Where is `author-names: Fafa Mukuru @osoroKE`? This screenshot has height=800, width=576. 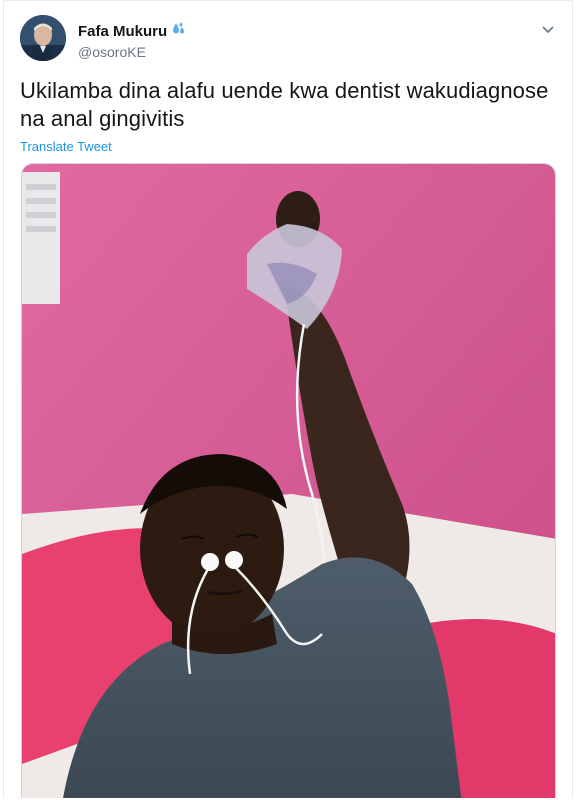
author-names: Fafa Mukuru @osoroKE is located at coordinates (132, 40).